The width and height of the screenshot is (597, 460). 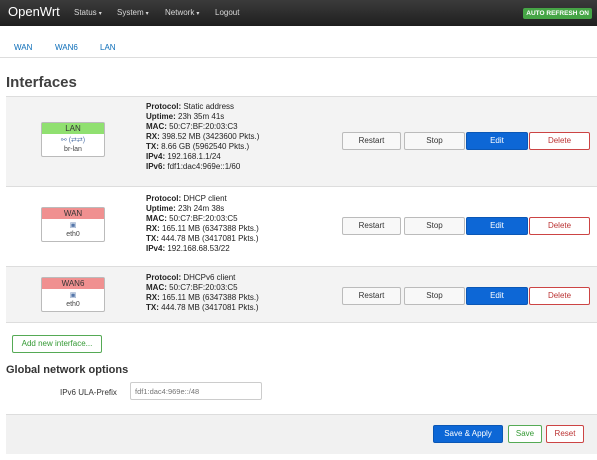 What do you see at coordinates (88, 12) in the screenshot?
I see `menu-status: Status ▾` at bounding box center [88, 12].